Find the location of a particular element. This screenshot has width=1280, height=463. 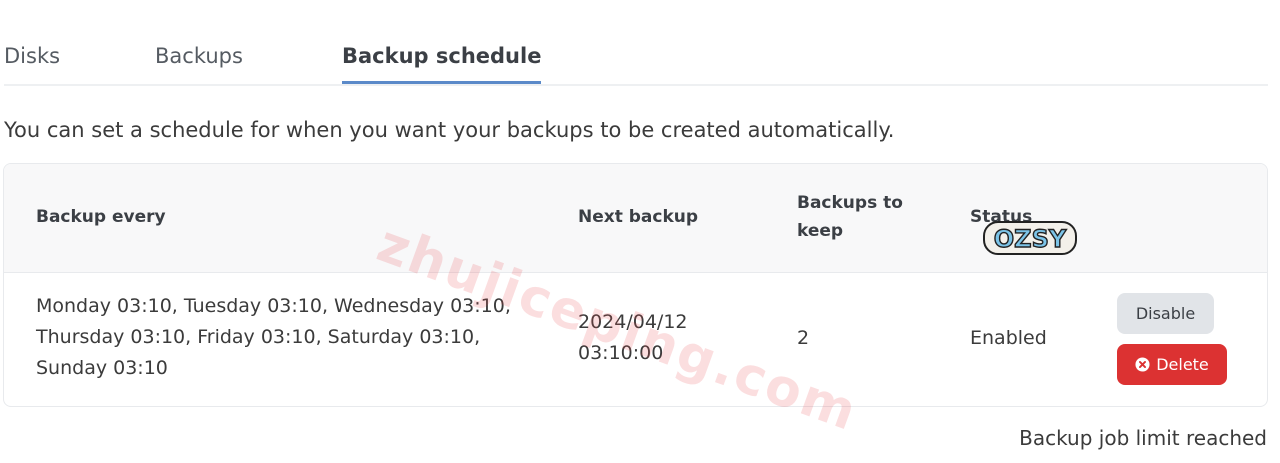

tab-disks: Disks is located at coordinates (32, 63).